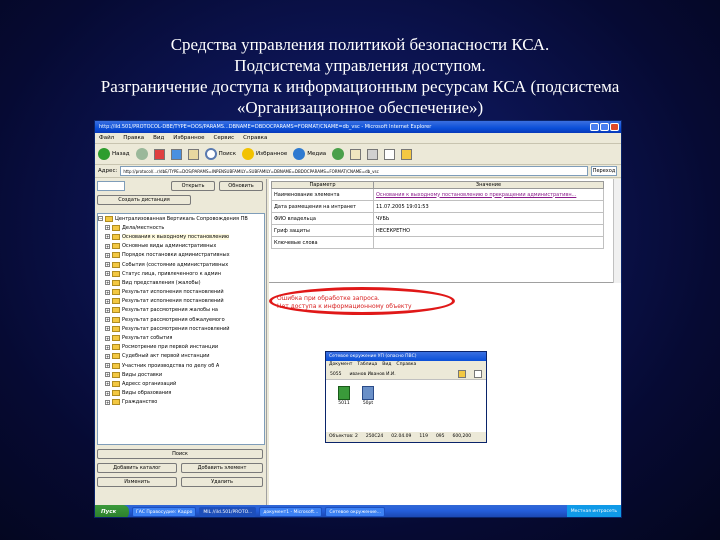 The height and width of the screenshot is (540, 720). Describe the element at coordinates (264, 154) in the screenshot. I see `favorites-button: Избранное` at that location.